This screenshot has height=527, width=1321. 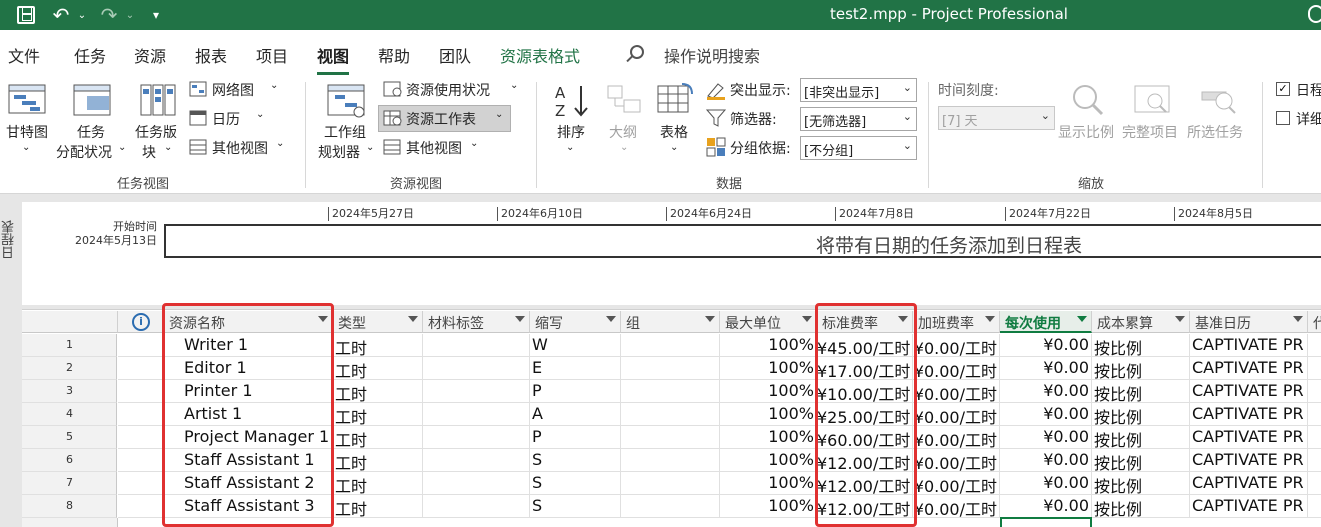 What do you see at coordinates (378, 322) in the screenshot?
I see `column-header-type: 类型` at bounding box center [378, 322].